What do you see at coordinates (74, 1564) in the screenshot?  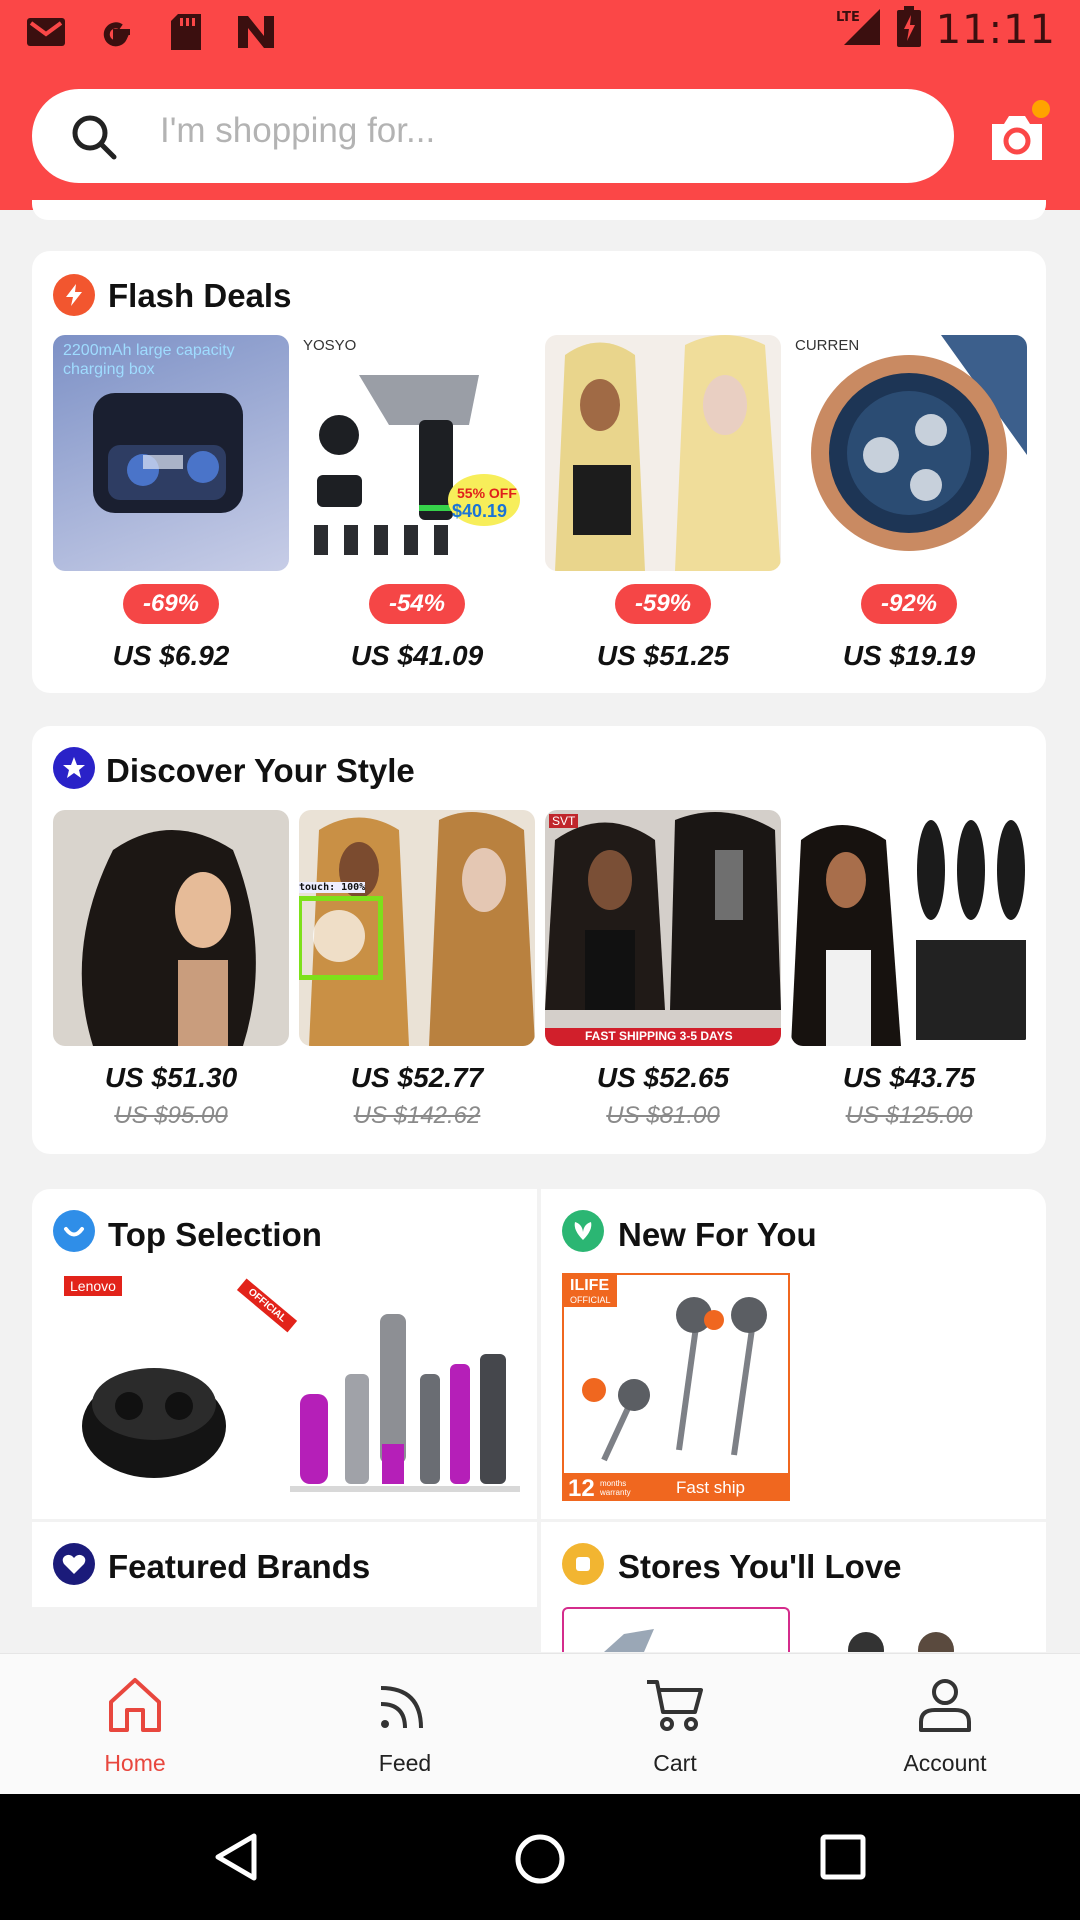 I see `heart-icon` at bounding box center [74, 1564].